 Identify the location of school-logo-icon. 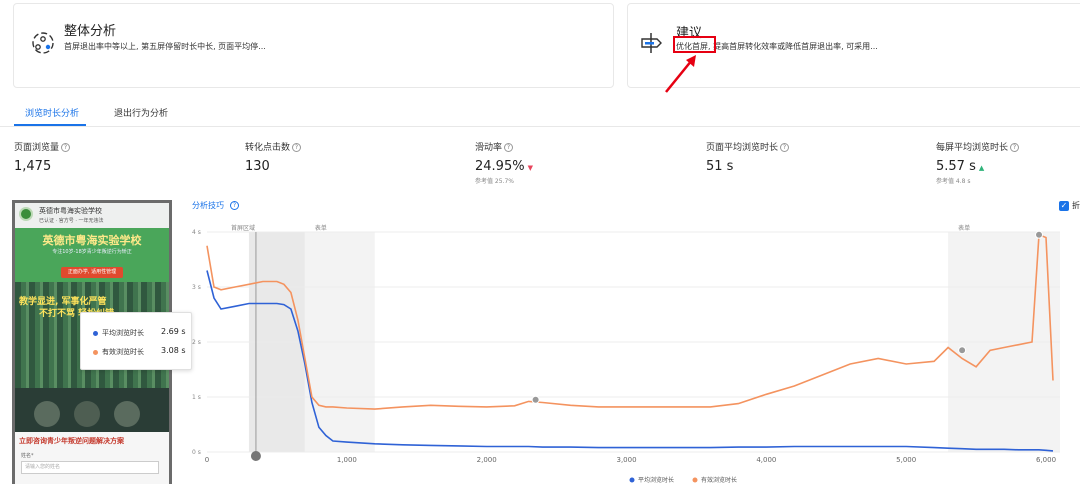
(26, 214).